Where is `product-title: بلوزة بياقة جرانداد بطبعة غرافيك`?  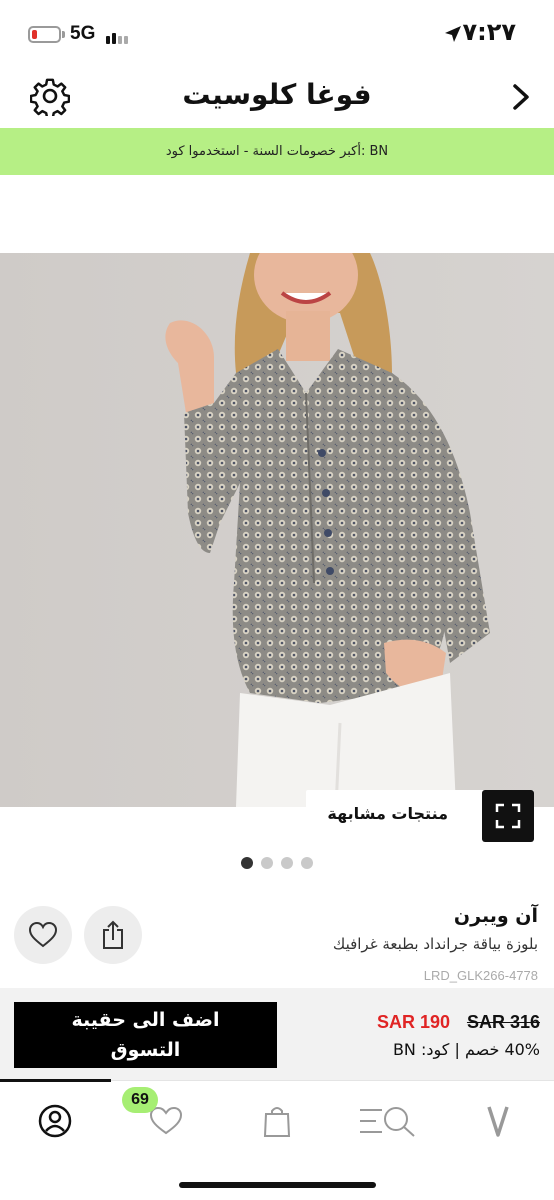
product-title: بلوزة بياقة جرانداد بطبعة غرافيك is located at coordinates (435, 944).